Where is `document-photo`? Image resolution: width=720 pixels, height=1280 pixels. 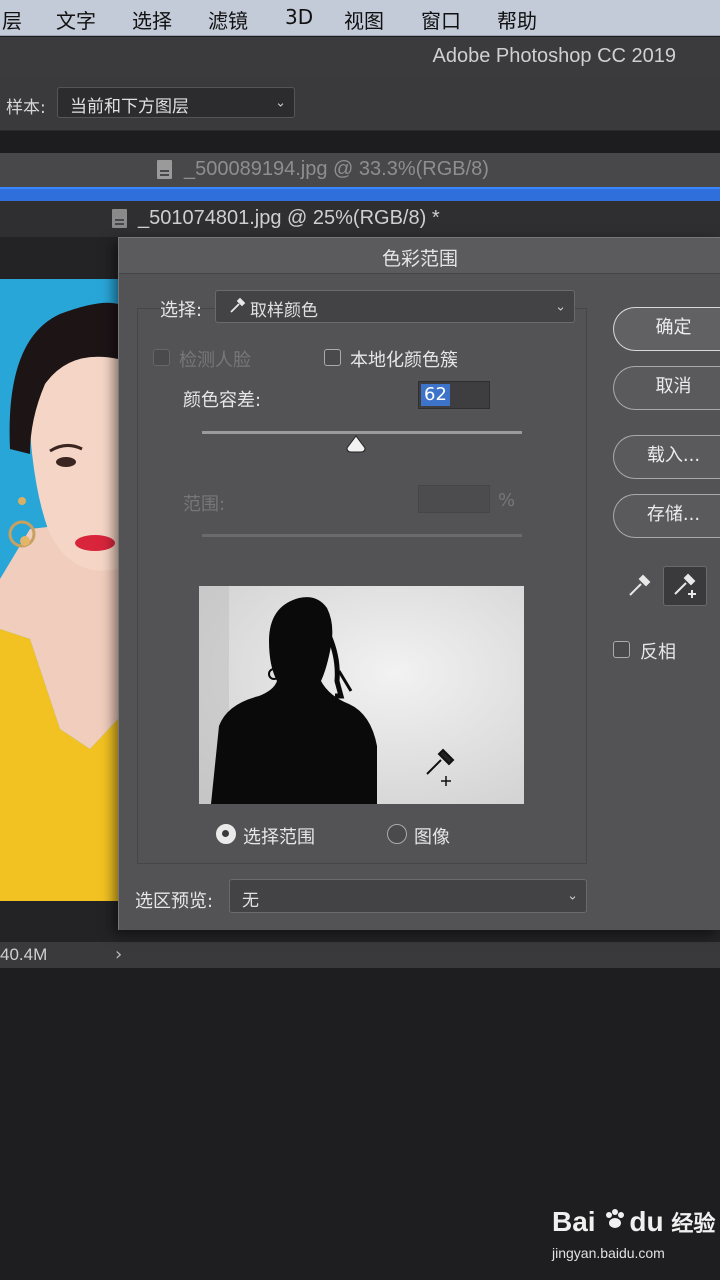 document-photo is located at coordinates (59, 590).